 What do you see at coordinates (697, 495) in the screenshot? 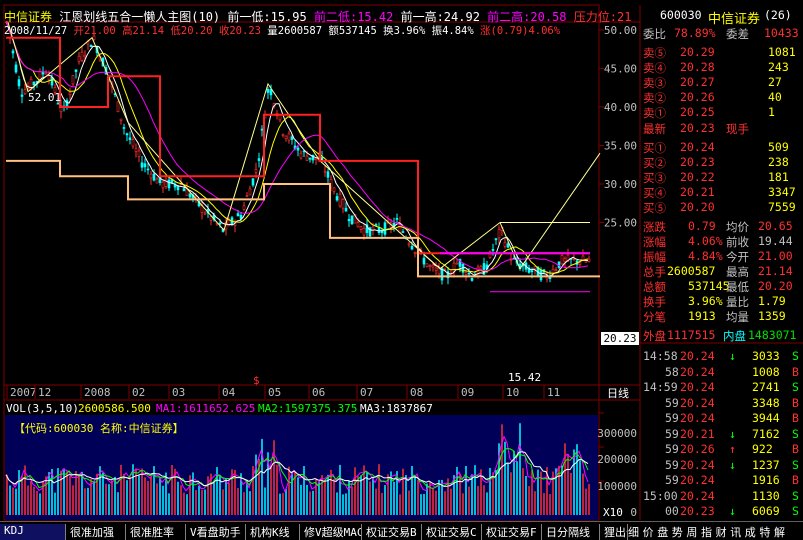
I see `tick-price: 20.24` at bounding box center [697, 495].